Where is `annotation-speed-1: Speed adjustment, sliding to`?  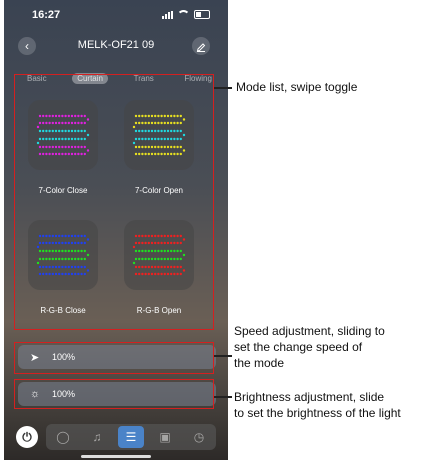
annotation-speed-1: Speed adjustment, sliding to is located at coordinates (309, 331).